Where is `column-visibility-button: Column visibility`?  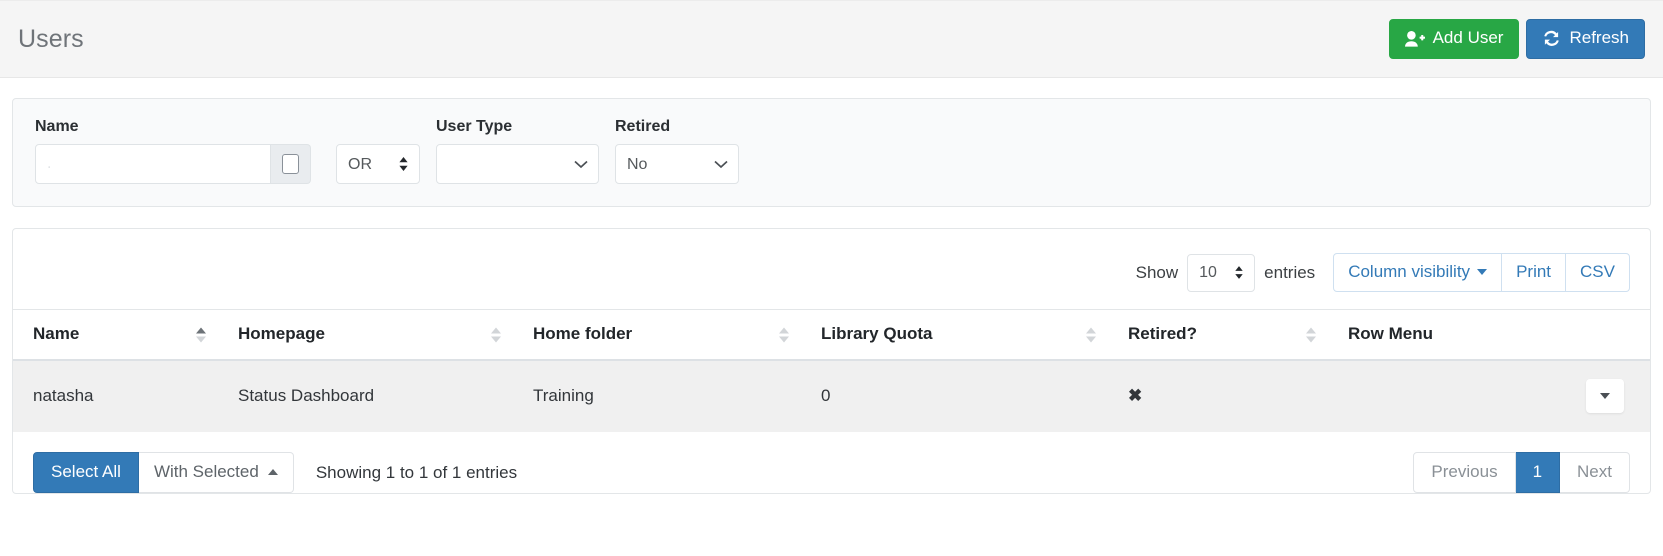 column-visibility-button: Column visibility is located at coordinates (1418, 272).